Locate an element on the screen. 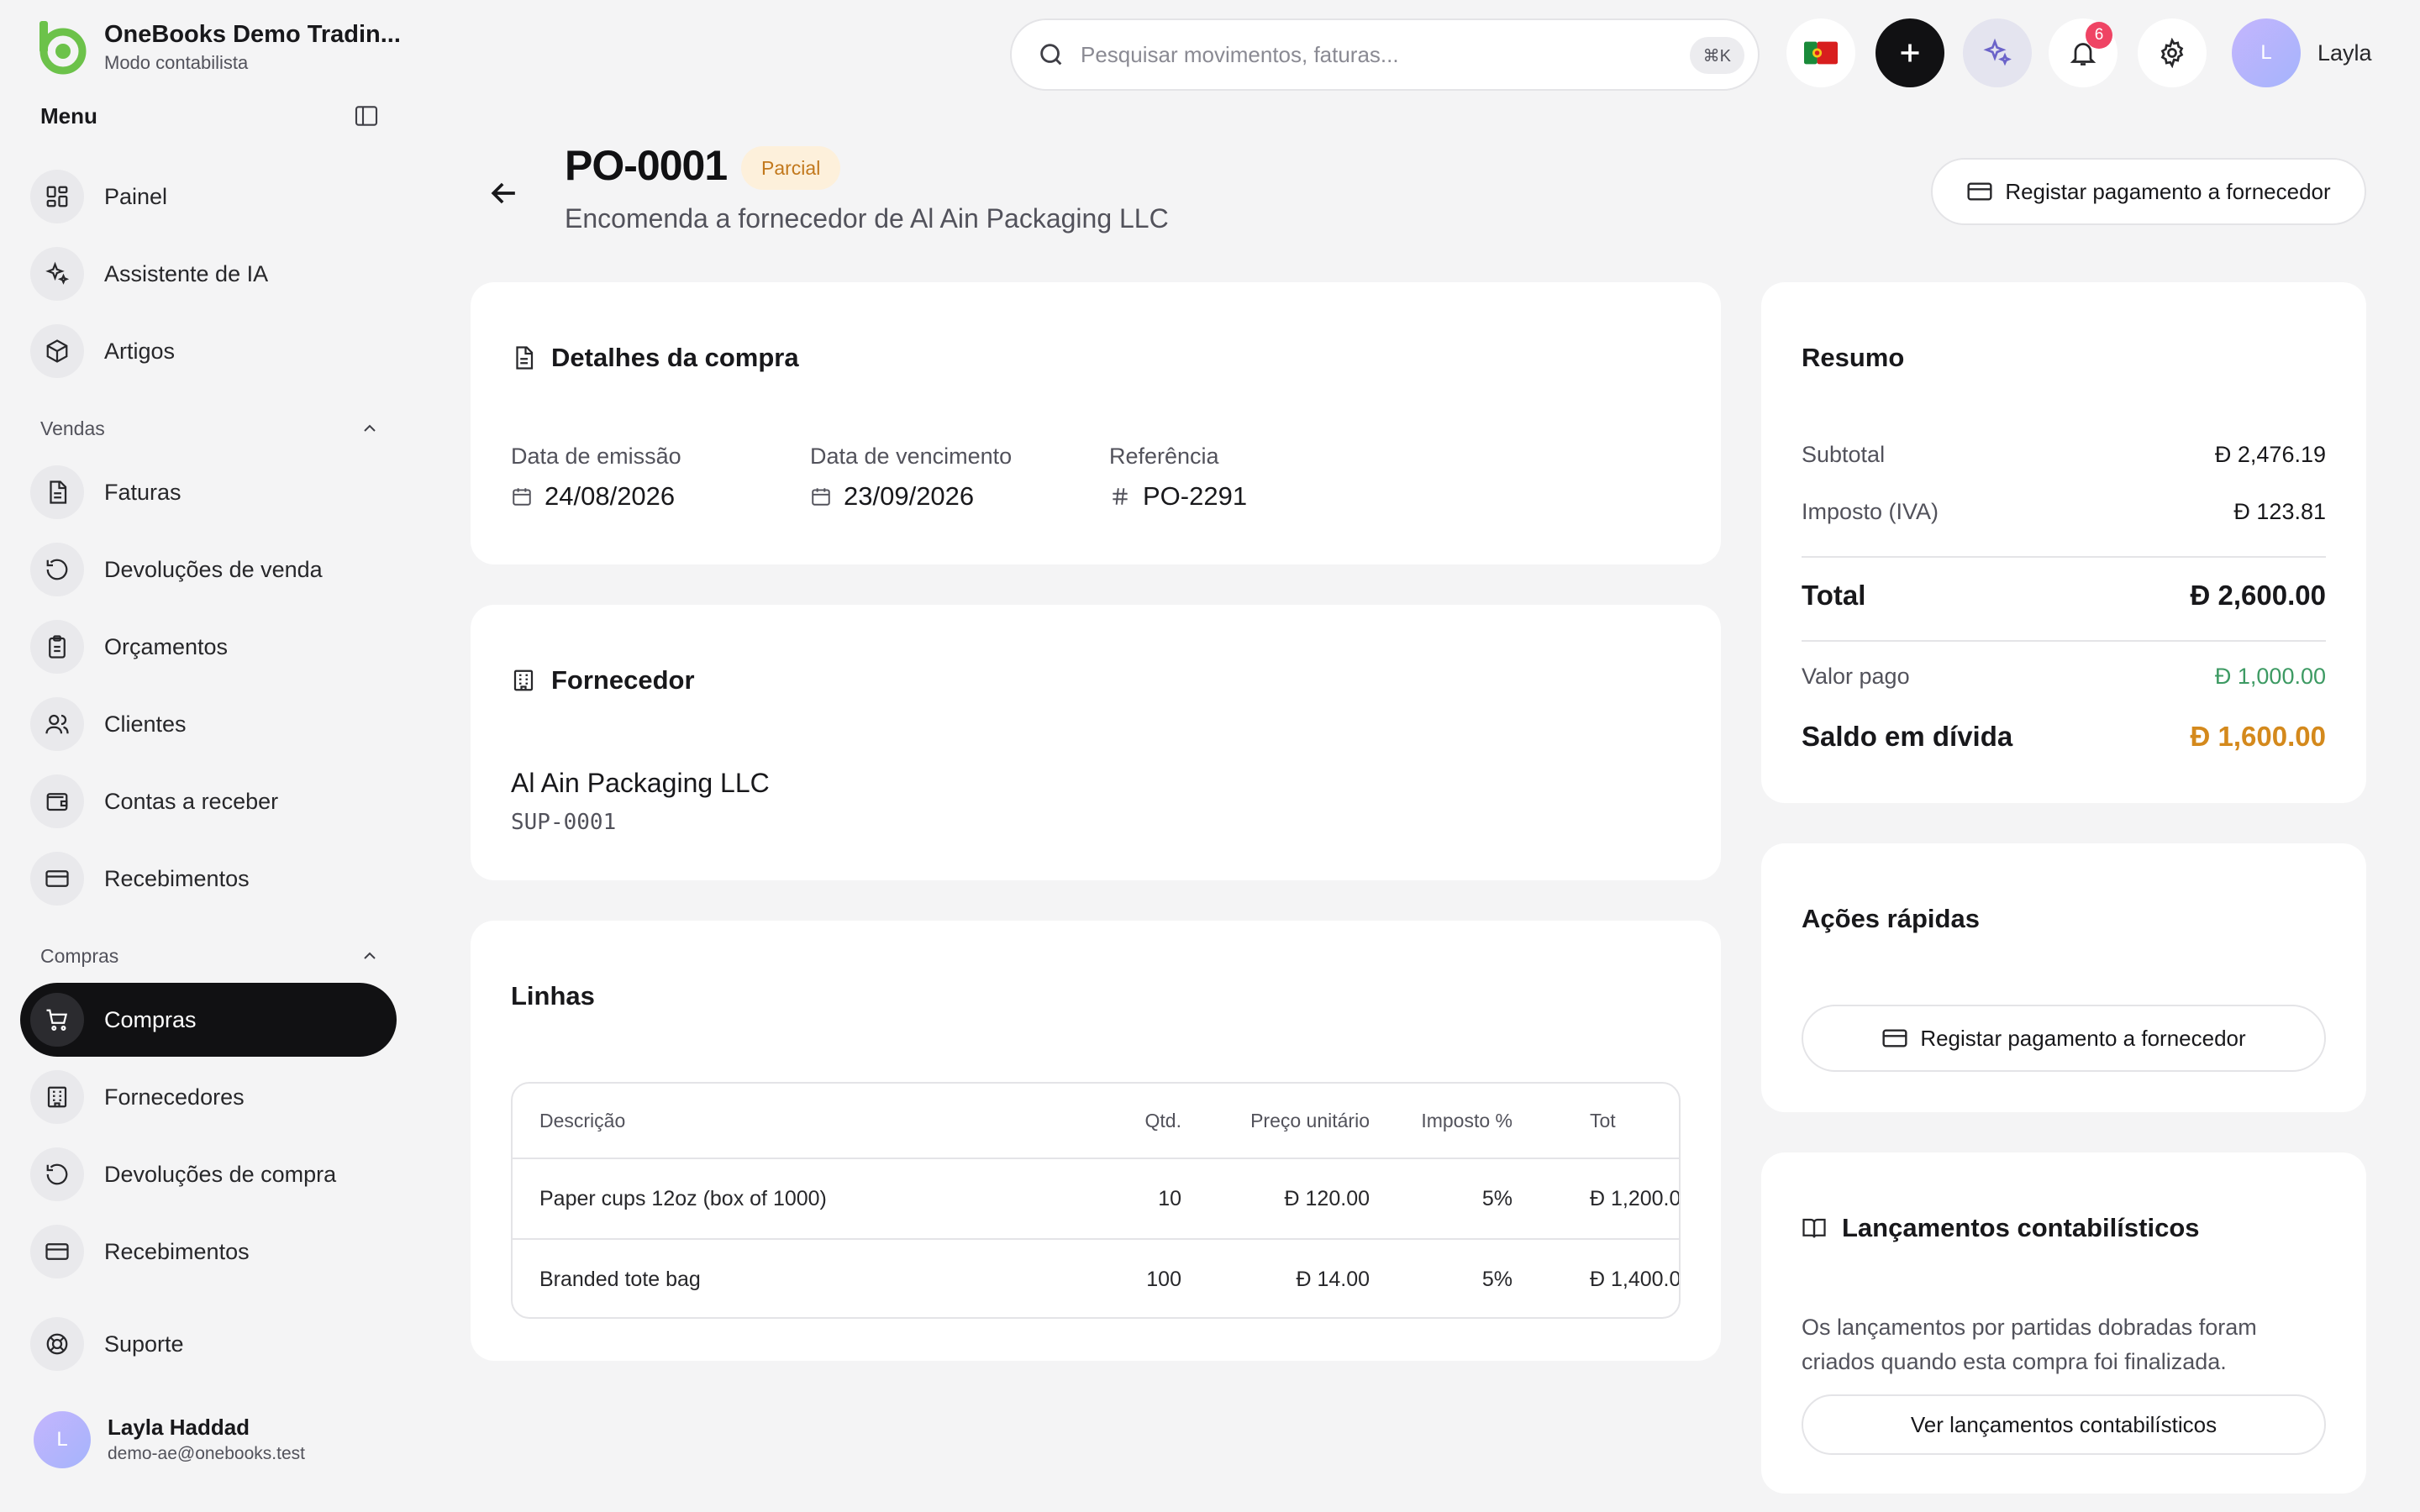 Image resolution: width=2420 pixels, height=1512 pixels. notification-count-badge: 6 is located at coordinates (2099, 35).